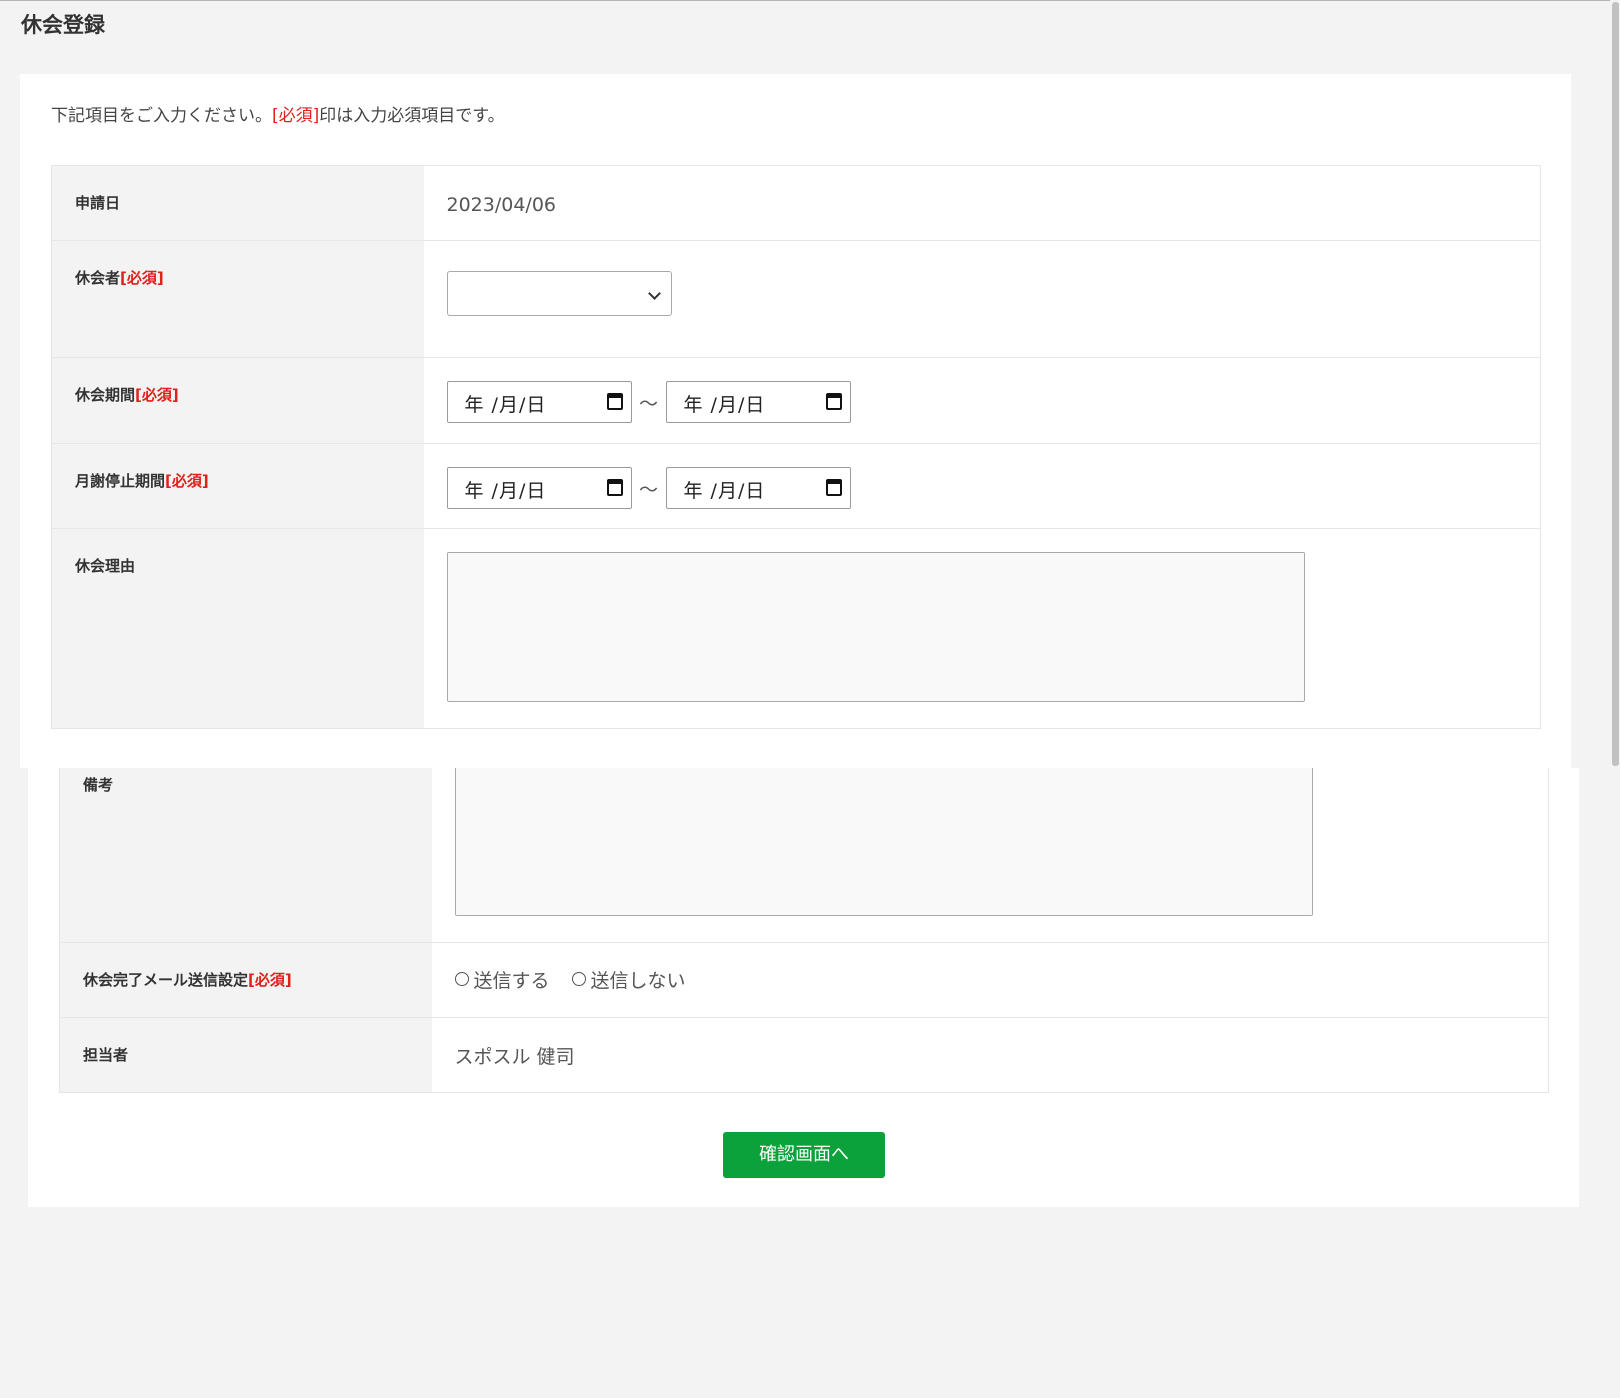 The height and width of the screenshot is (1398, 1620). I want to click on row-staff: 担当者 スポスル 健司, so click(804, 1055).